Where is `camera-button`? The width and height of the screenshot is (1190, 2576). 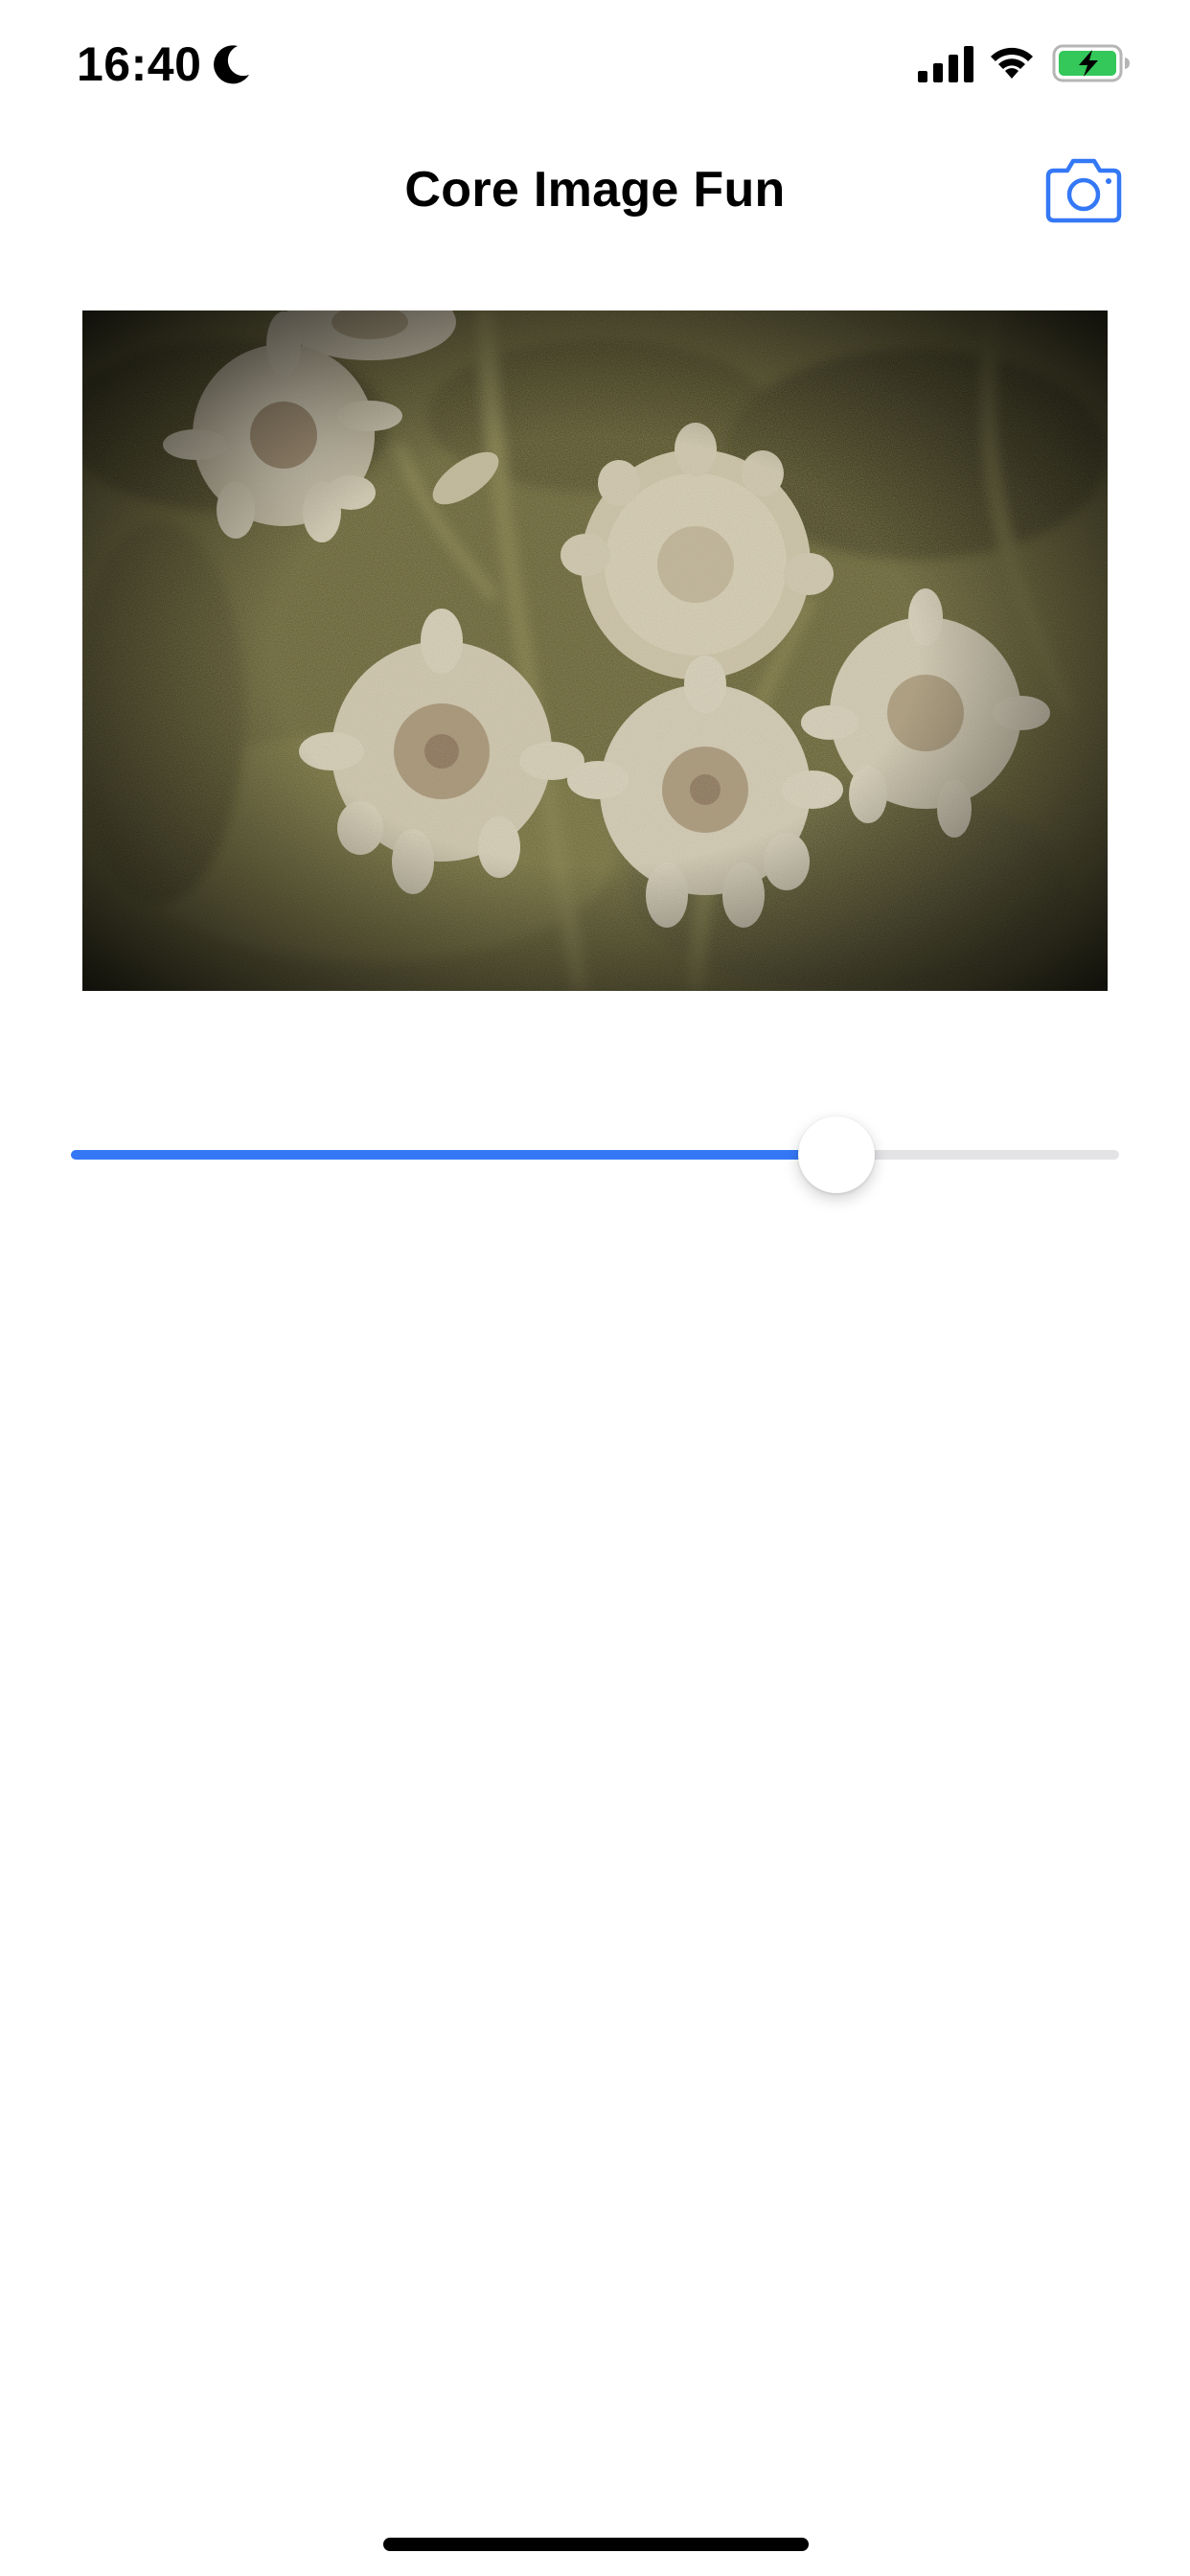
camera-button is located at coordinates (1083, 189).